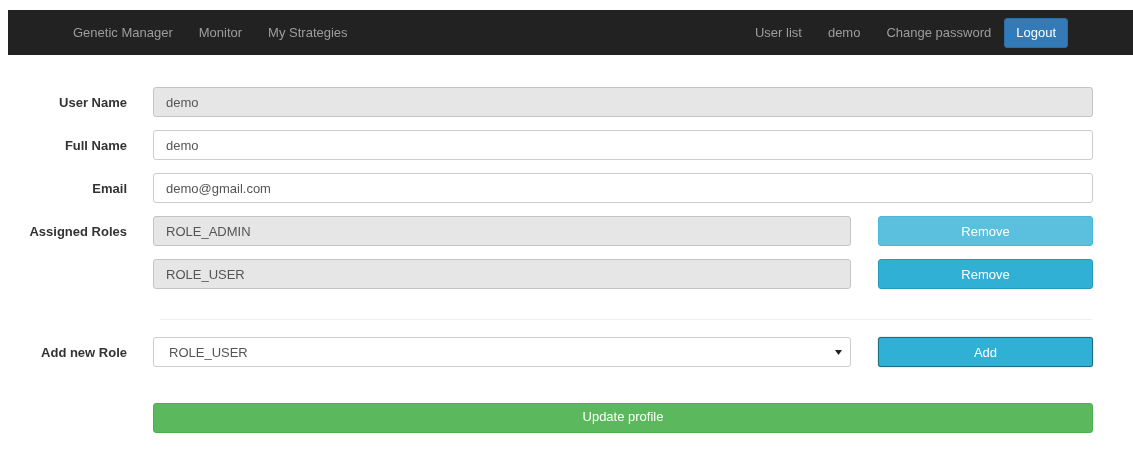  Describe the element at coordinates (838, 352) in the screenshot. I see `caret-icon` at that location.